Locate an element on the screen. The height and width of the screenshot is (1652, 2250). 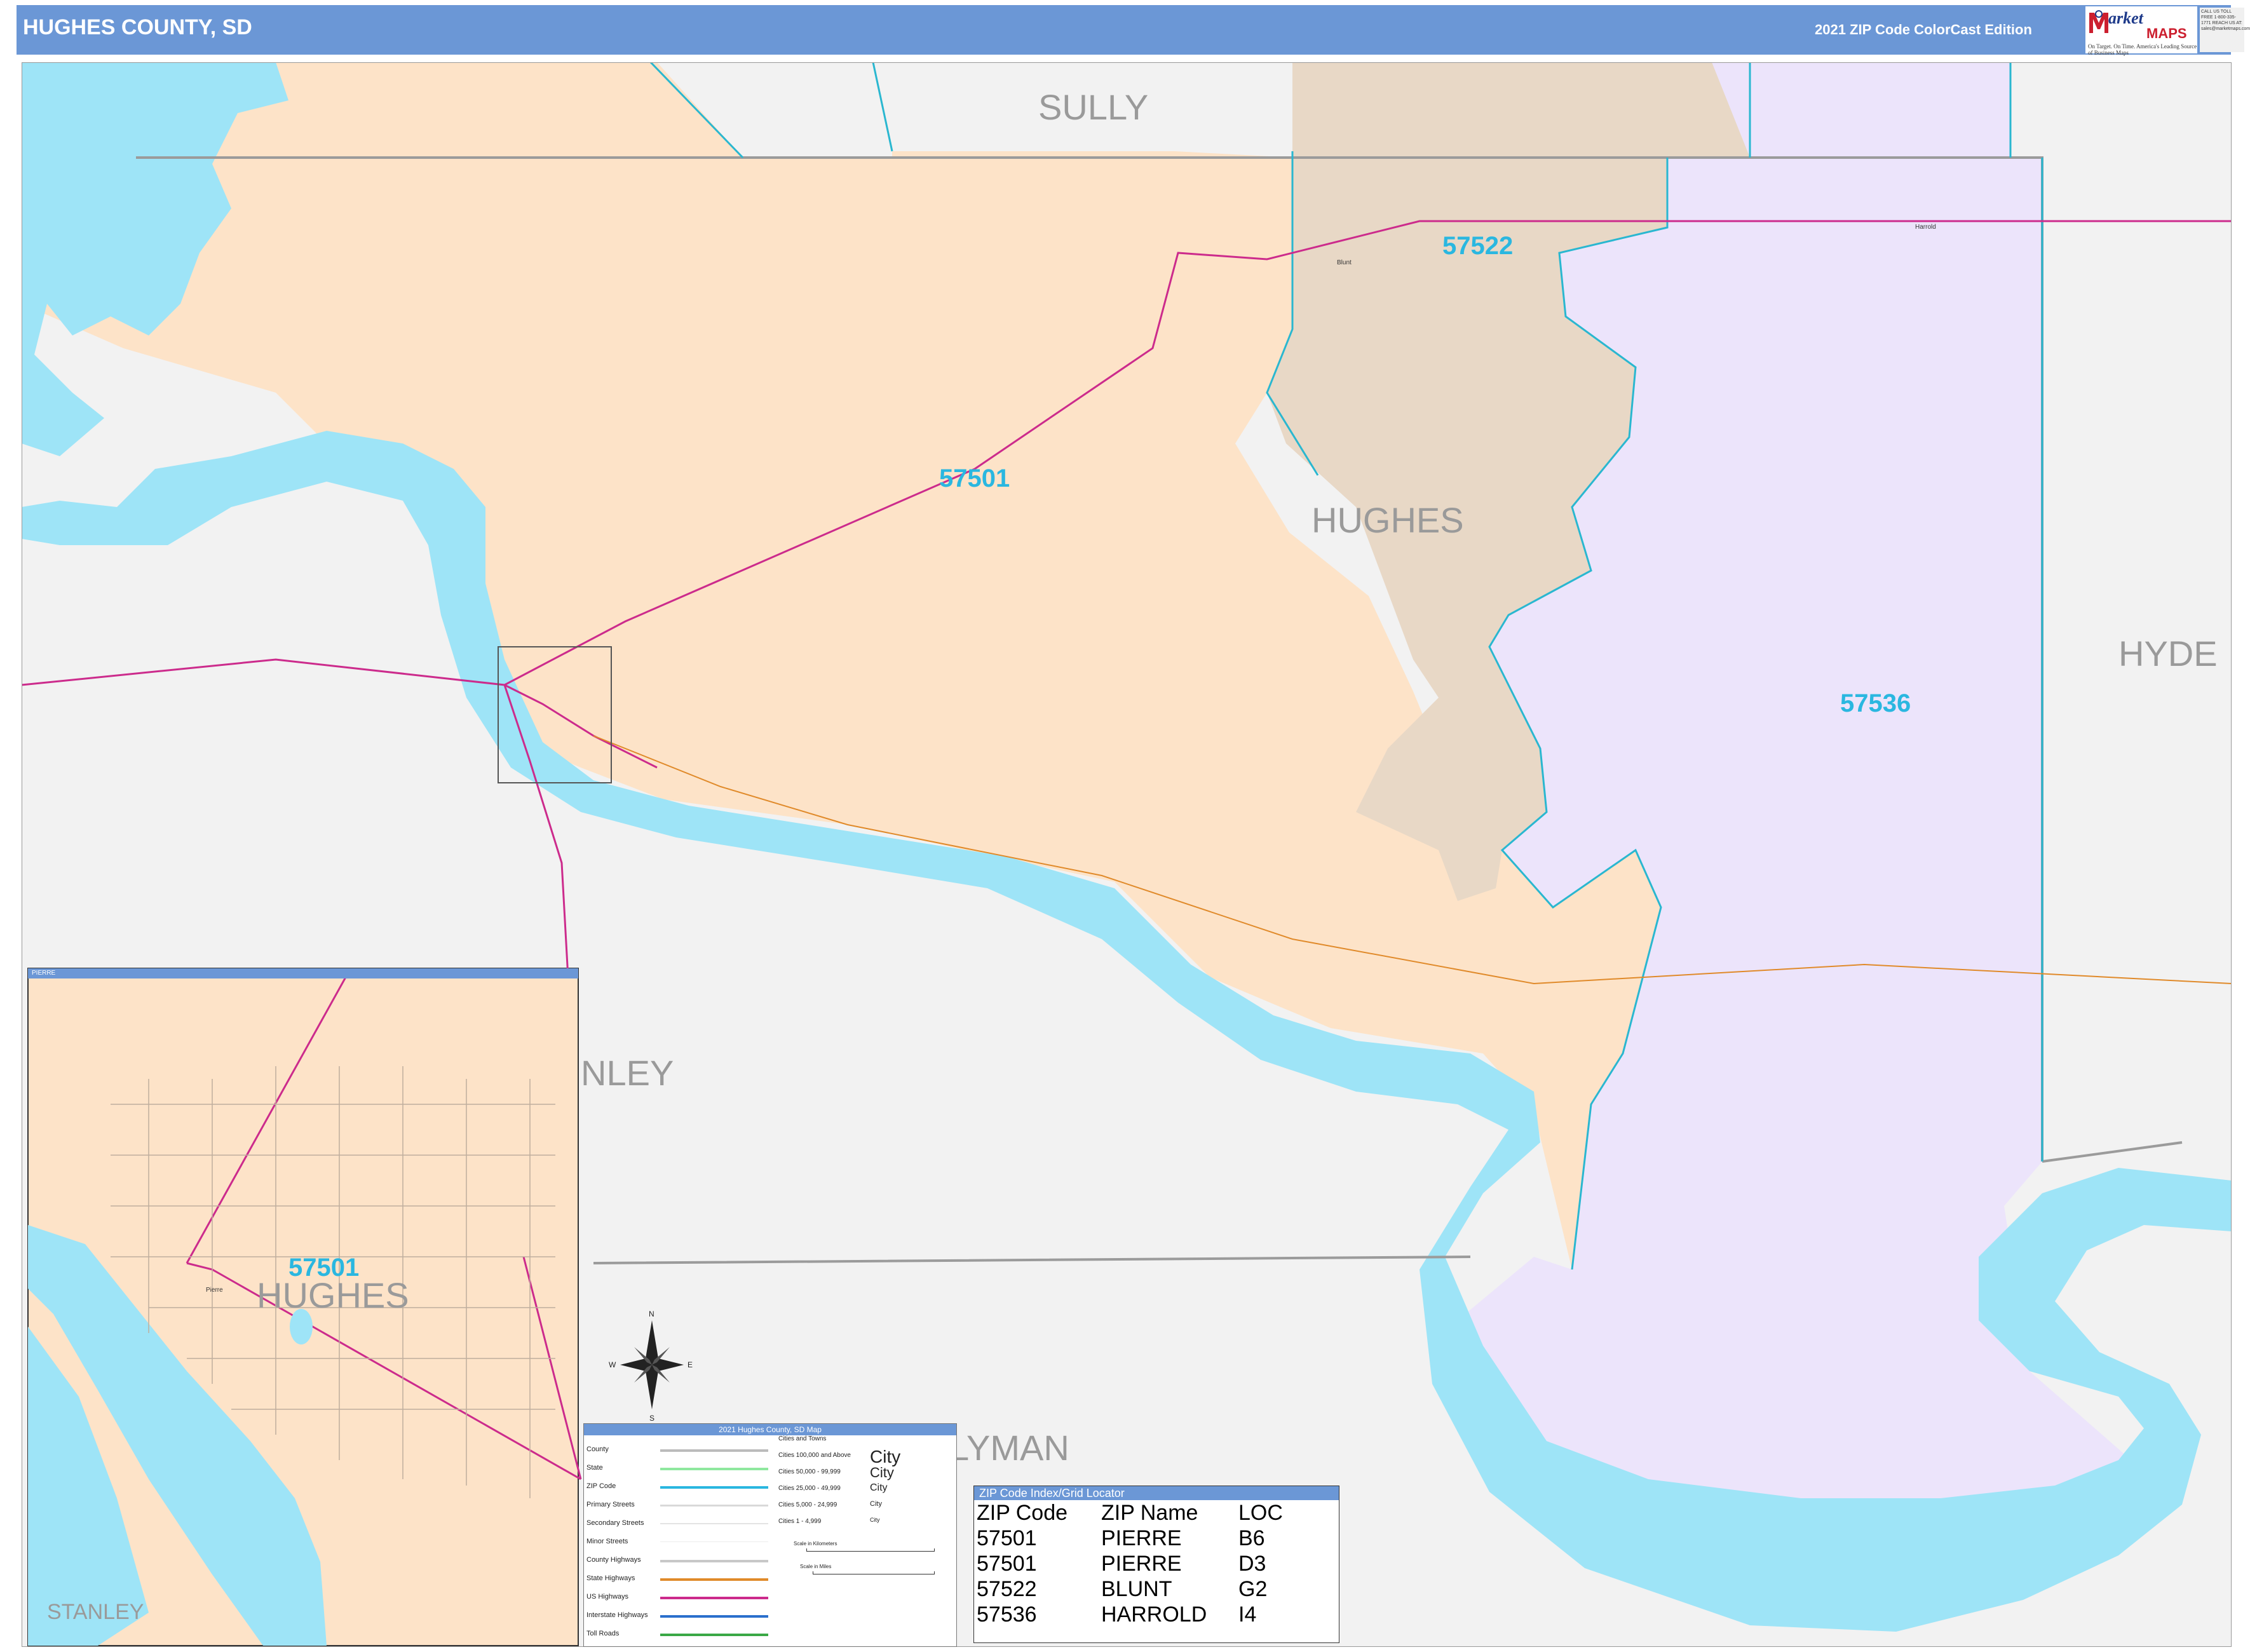
zip-index-header-name: ZIP Name is located at coordinates (1149, 1513).